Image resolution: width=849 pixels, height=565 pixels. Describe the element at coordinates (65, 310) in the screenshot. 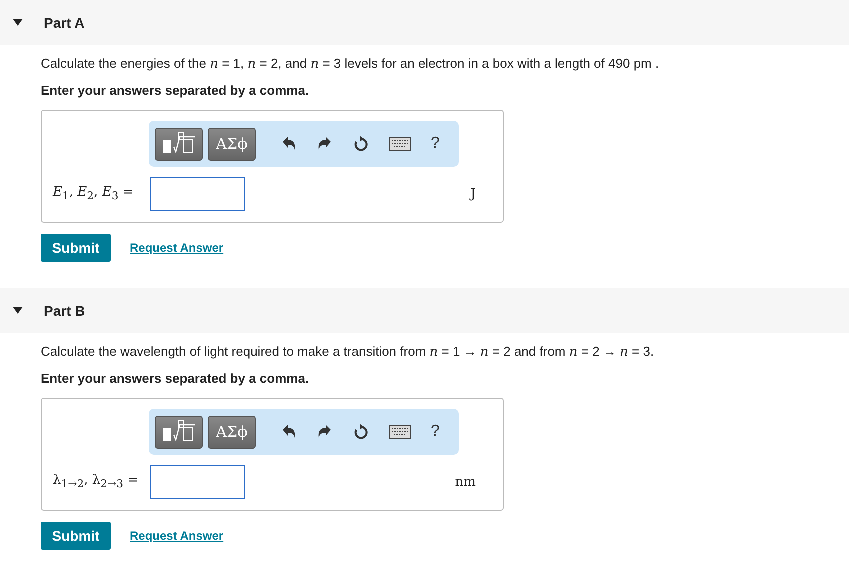

I see `part-title: Part B` at that location.